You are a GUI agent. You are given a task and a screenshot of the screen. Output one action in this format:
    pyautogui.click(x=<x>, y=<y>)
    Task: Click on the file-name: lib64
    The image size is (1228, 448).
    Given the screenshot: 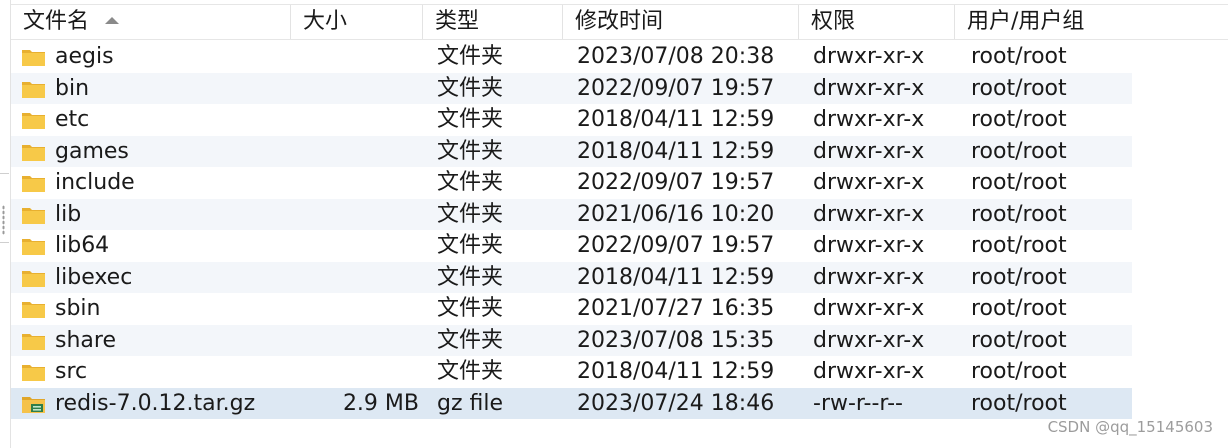 What is the action you would take?
    pyautogui.click(x=82, y=245)
    